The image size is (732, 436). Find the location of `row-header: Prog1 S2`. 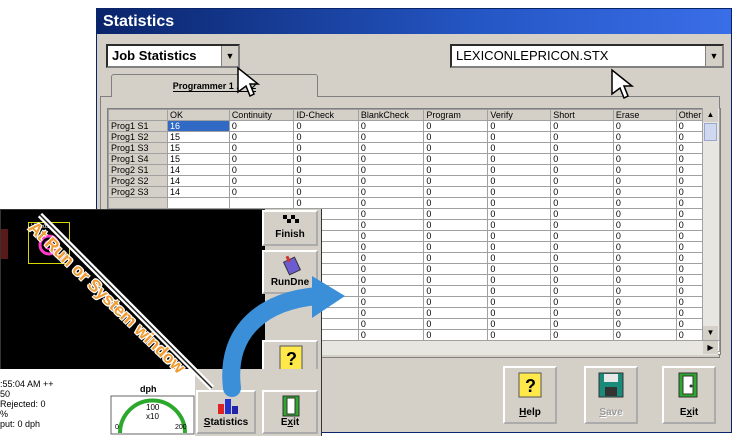

row-header: Prog1 S2 is located at coordinates (138, 137).